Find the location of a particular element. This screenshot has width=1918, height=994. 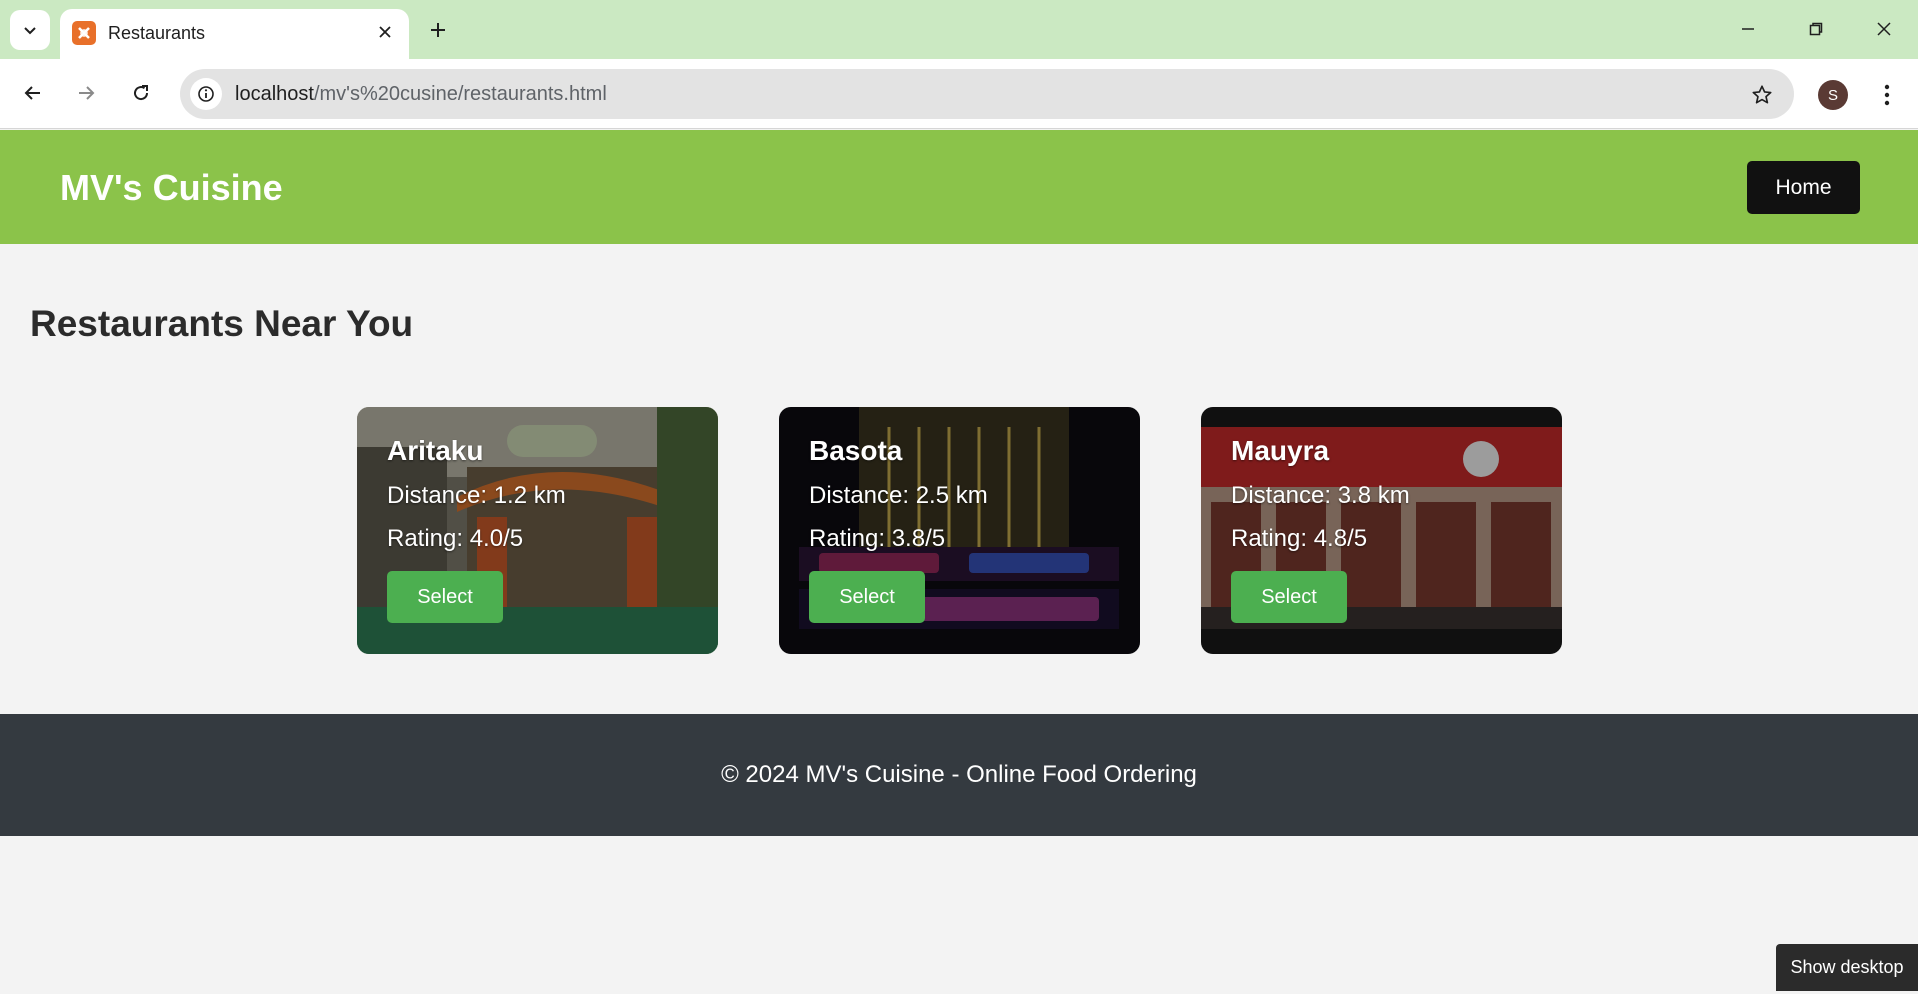

window-close-button is located at coordinates (1884, 29).